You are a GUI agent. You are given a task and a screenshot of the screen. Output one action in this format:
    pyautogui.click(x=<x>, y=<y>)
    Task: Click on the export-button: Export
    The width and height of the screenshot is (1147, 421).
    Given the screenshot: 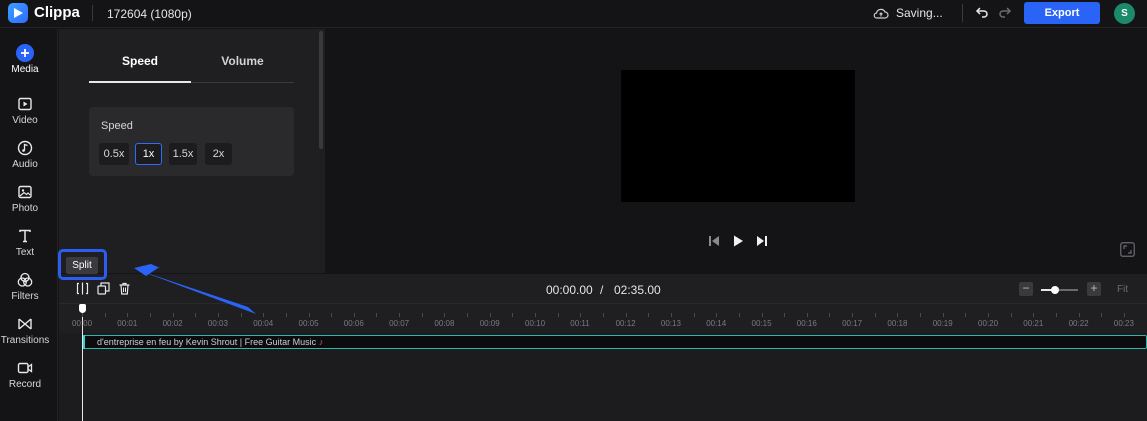 What is the action you would take?
    pyautogui.click(x=1062, y=13)
    